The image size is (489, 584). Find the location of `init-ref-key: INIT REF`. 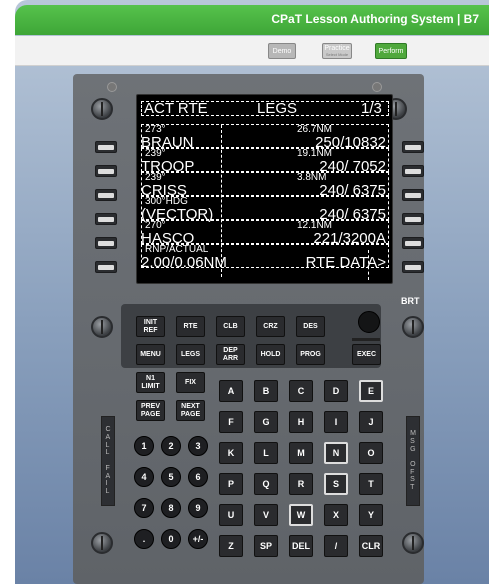

init-ref-key: INIT REF is located at coordinates (150, 326).